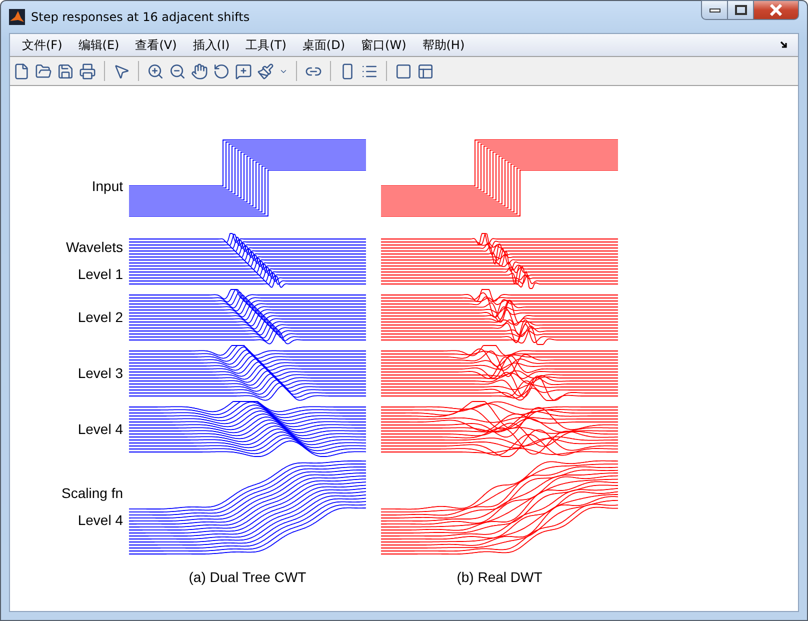 The height and width of the screenshot is (621, 808). What do you see at coordinates (211, 45) in the screenshot?
I see `menu-item: 插入(I)` at bounding box center [211, 45].